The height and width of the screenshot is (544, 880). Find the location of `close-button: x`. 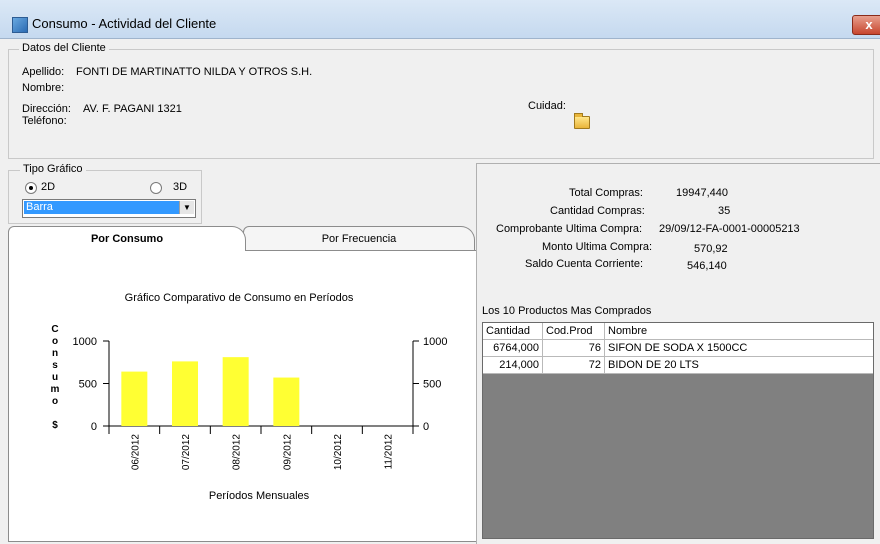

close-button: x is located at coordinates (866, 25).